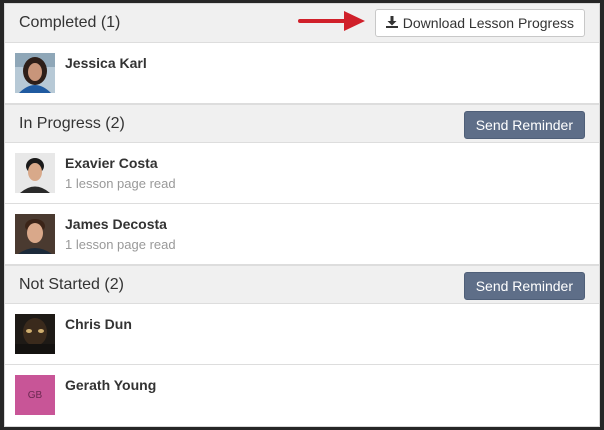  What do you see at coordinates (70, 22) in the screenshot?
I see `completed-section-title: Completed (1)` at bounding box center [70, 22].